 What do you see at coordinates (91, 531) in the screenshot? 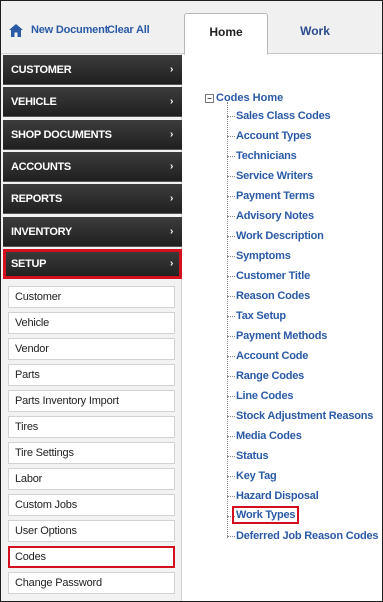
I see `submenu-item-user-options: User Options` at bounding box center [91, 531].